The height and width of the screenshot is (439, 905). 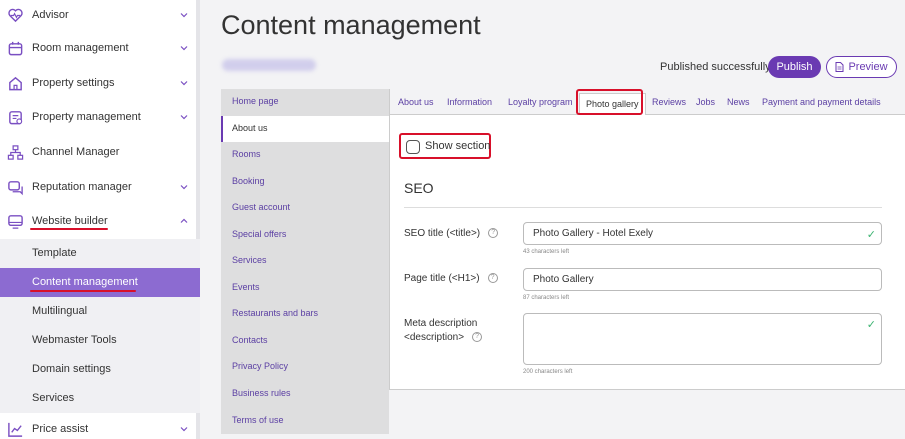 What do you see at coordinates (54, 253) in the screenshot?
I see `sidebar-subitem-label: Template` at bounding box center [54, 253].